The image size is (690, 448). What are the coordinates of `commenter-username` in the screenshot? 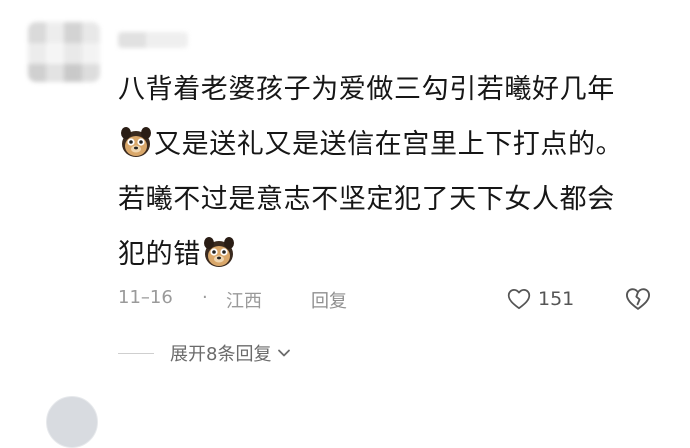 It's located at (153, 40).